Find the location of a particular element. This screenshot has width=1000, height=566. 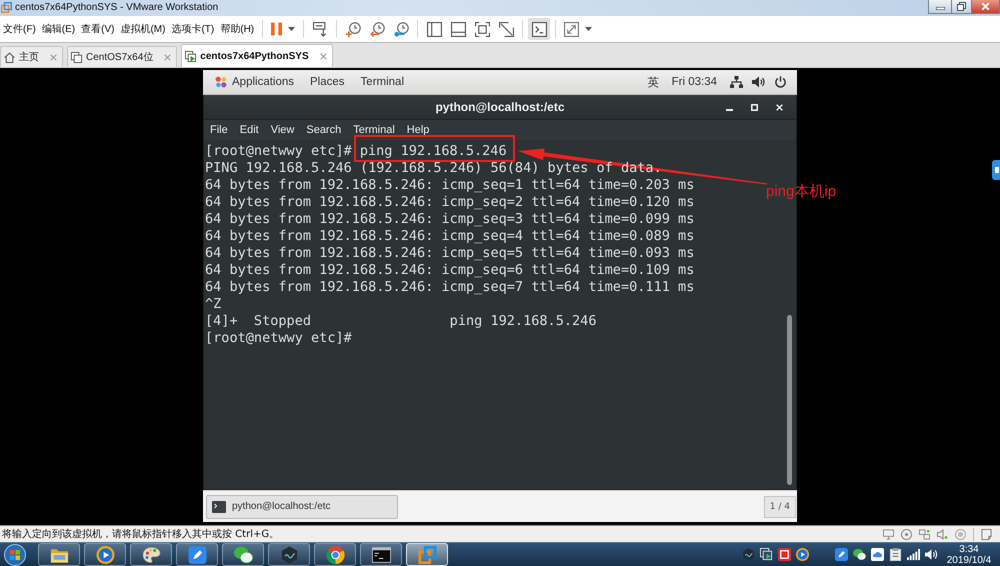

output-line: 64 bytes from 192.168.5.246: icmp_seq=4 ttl=64 time=0.089 ms is located at coordinates (449, 236).